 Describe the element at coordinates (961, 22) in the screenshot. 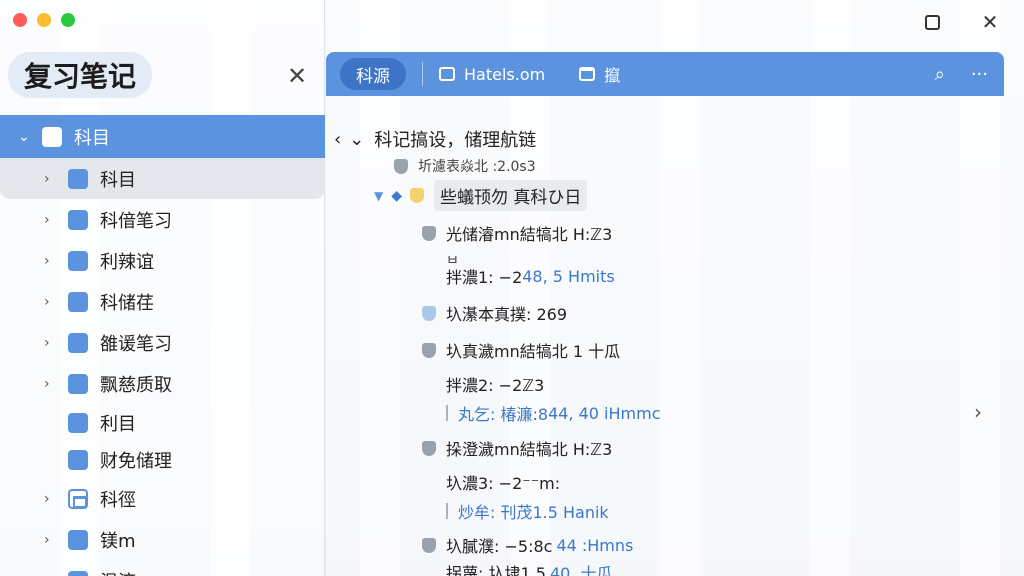

I see `window-actions: ✕` at that location.